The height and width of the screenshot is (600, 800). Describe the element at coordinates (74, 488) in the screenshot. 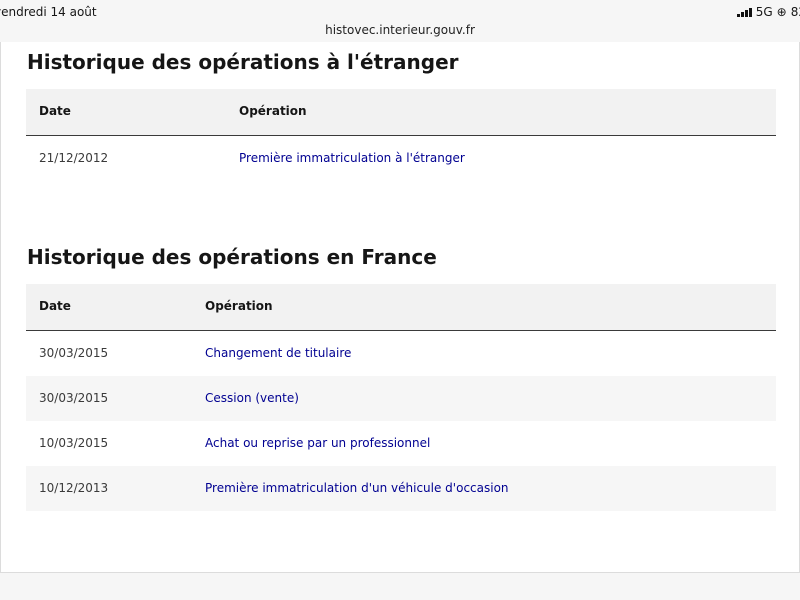

I see `row-date: 10/12/2013` at that location.